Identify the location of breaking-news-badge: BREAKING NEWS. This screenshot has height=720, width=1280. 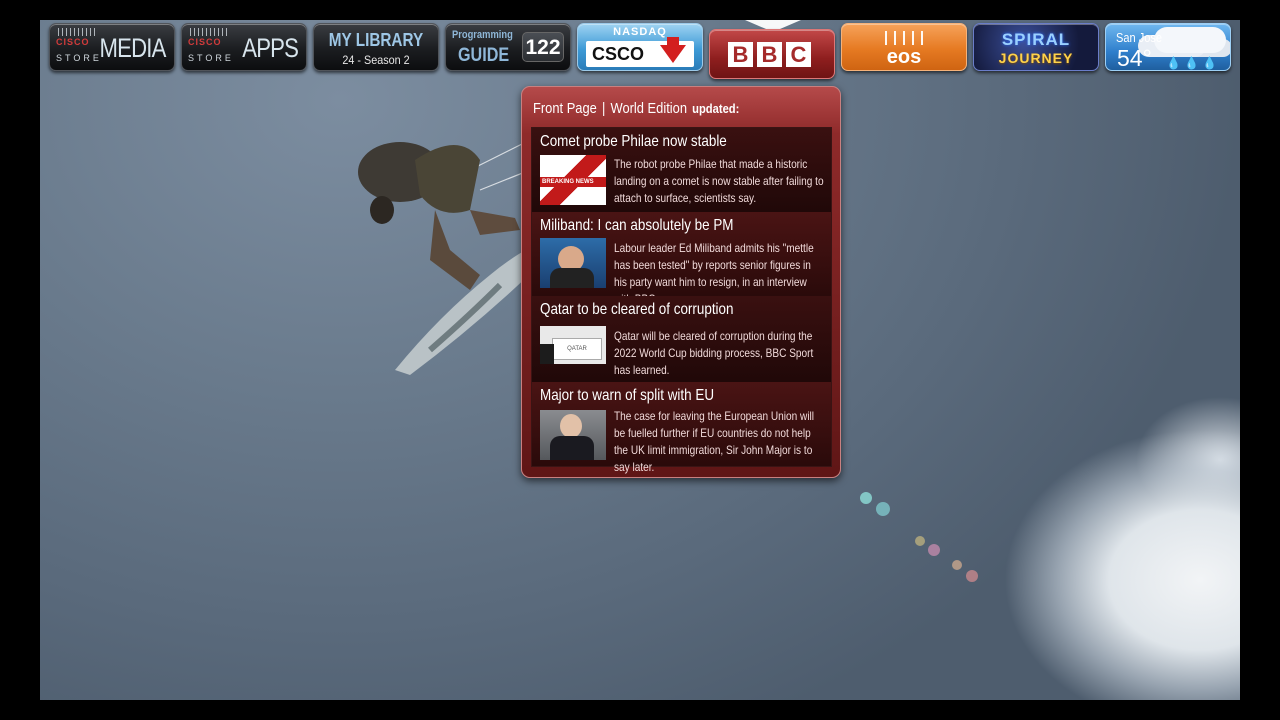
(573, 182).